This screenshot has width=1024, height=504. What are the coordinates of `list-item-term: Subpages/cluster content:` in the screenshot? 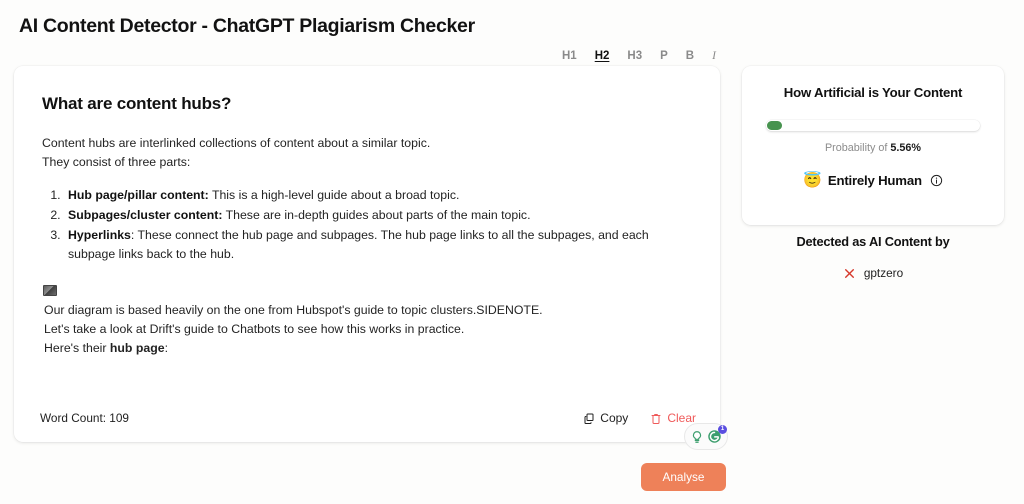 It's located at (145, 215).